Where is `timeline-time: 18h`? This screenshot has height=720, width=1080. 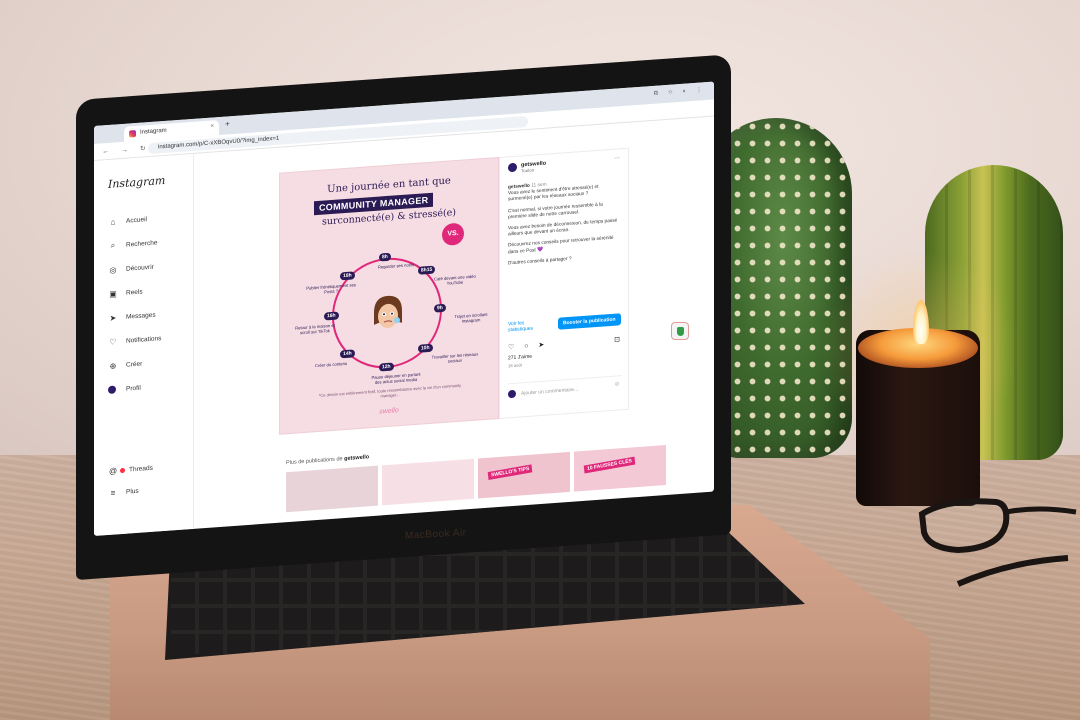 timeline-time: 18h is located at coordinates (347, 276).